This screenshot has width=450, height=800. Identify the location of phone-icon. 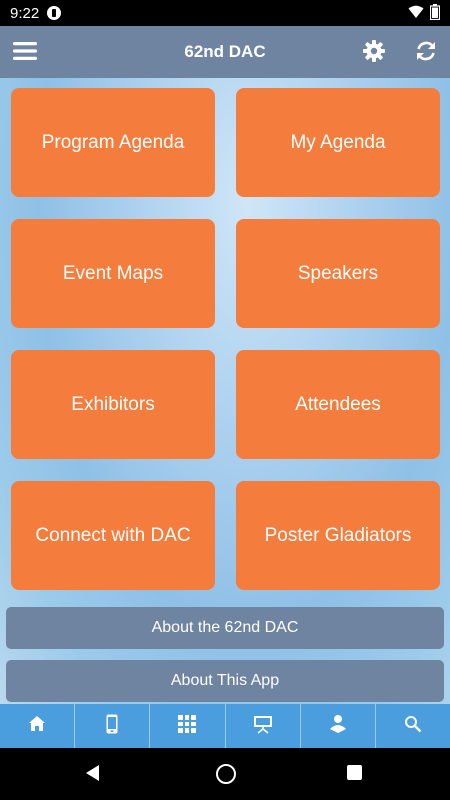
(112, 726).